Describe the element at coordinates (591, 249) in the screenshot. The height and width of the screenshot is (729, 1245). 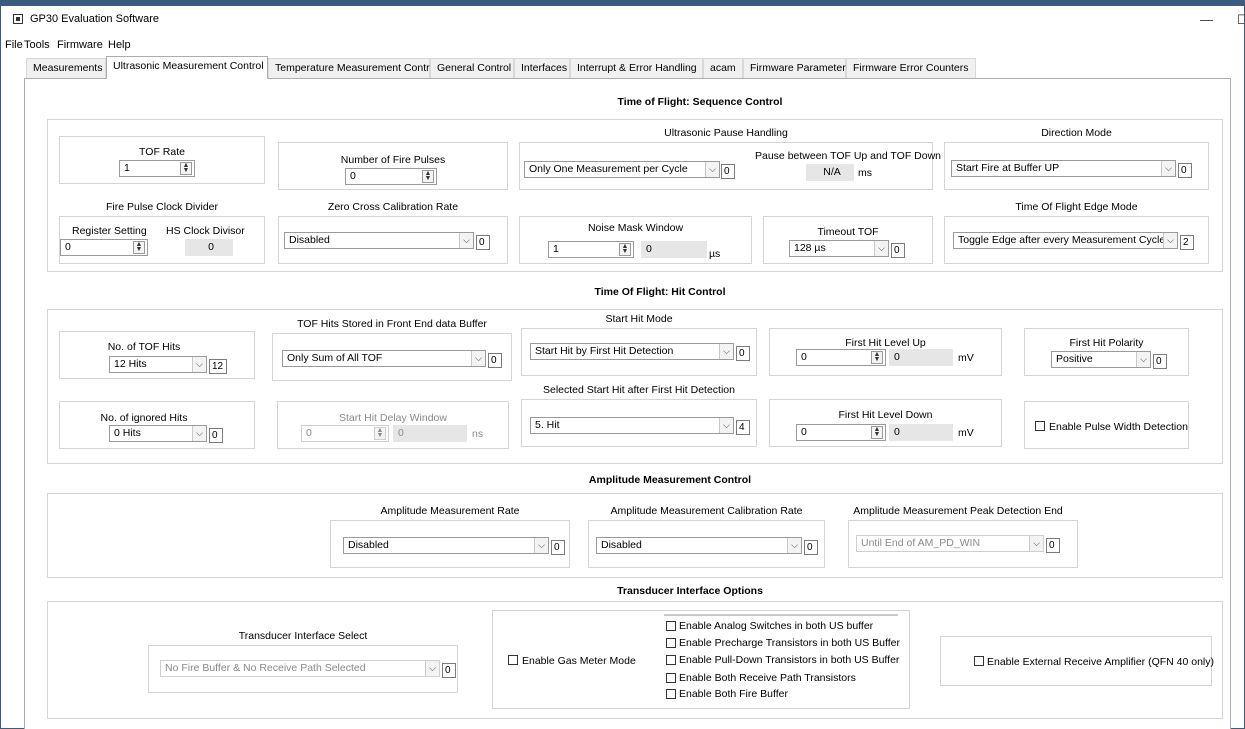
I see `noise-mask-spinner: 1 ▲ ▼` at that location.